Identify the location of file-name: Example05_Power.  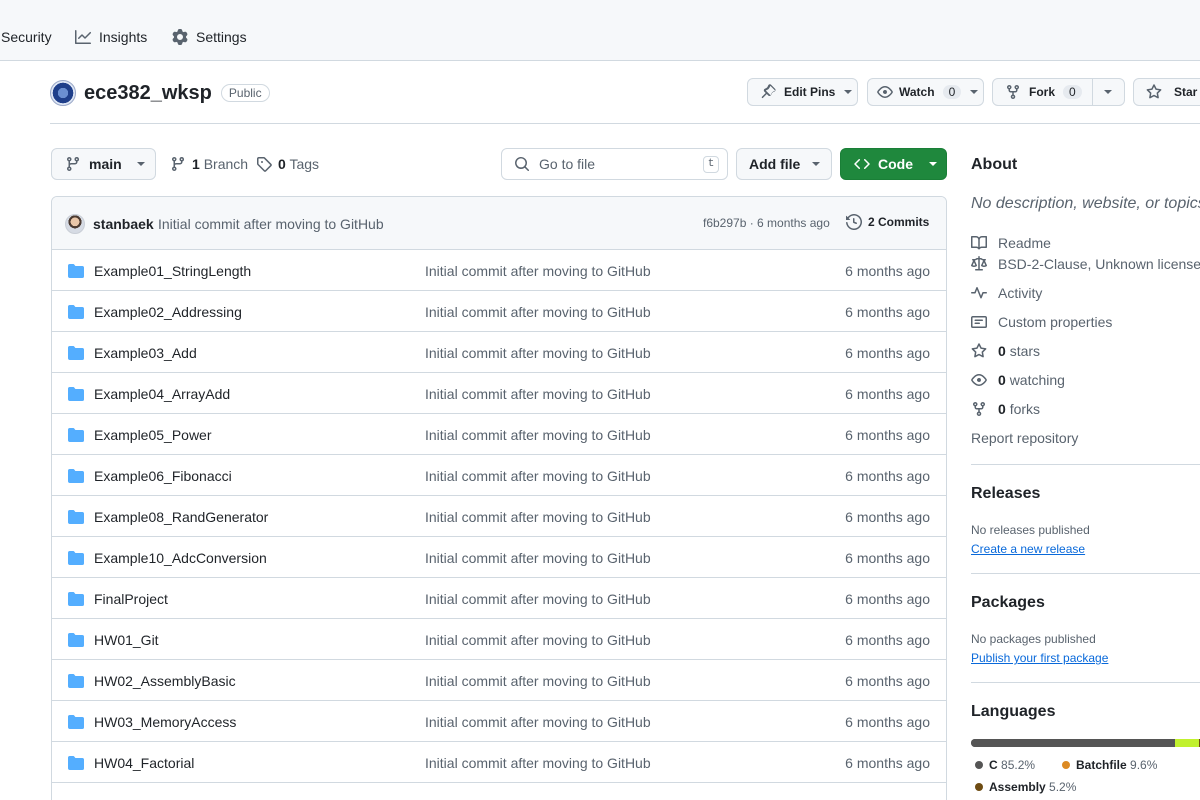
(153, 435).